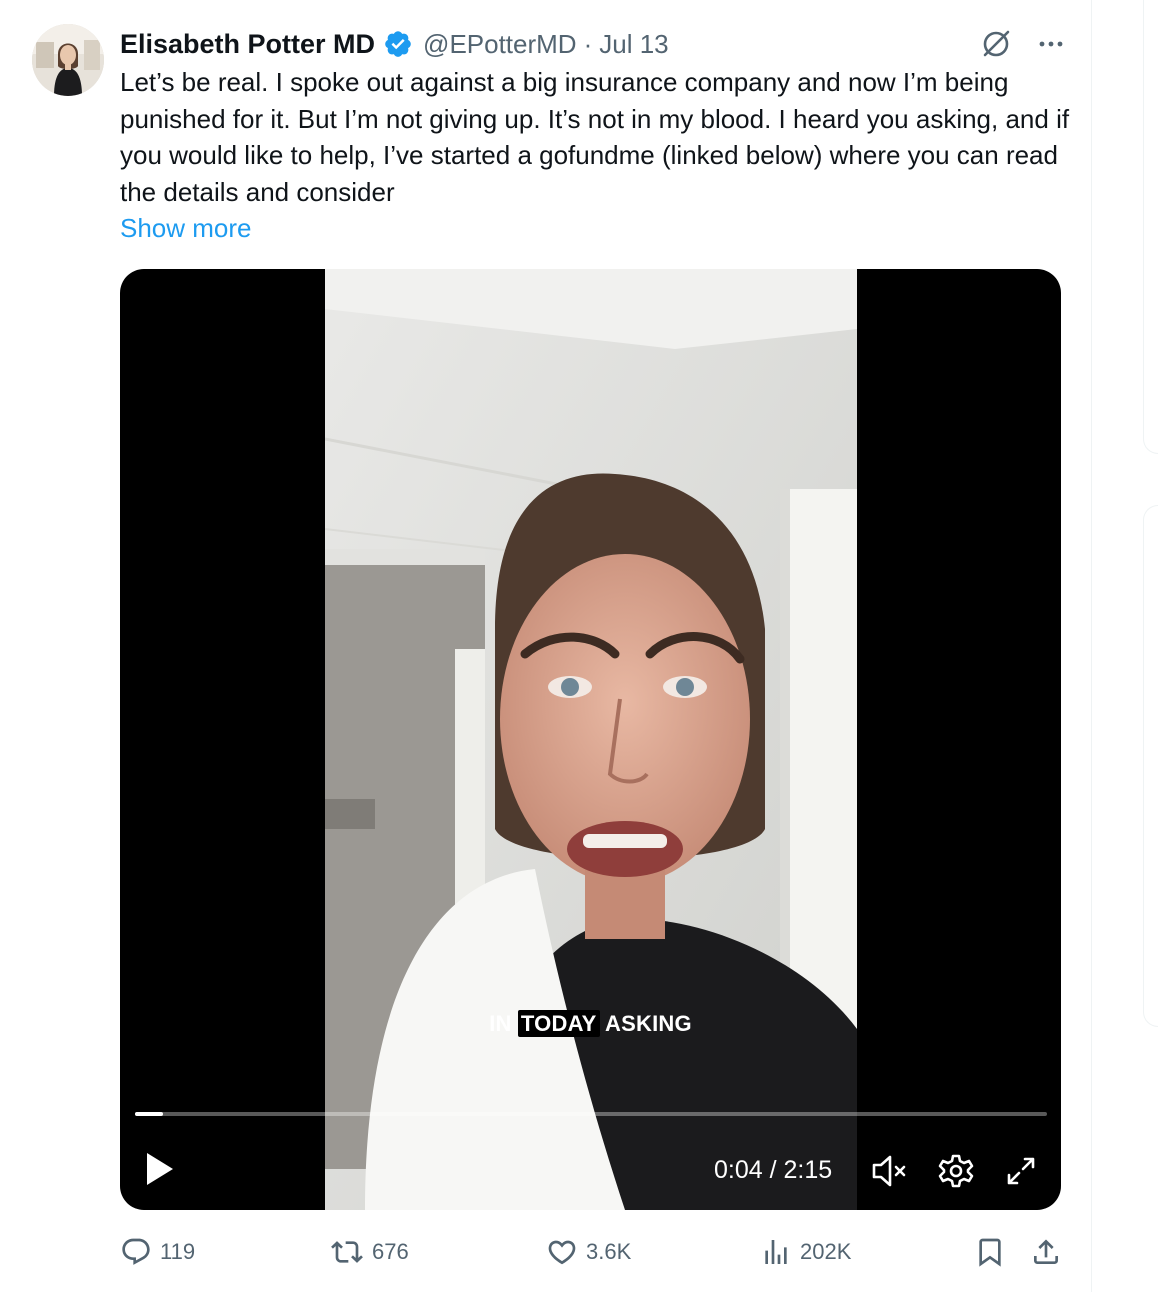 The image size is (1158, 1292). Describe the element at coordinates (890, 1171) in the screenshot. I see `mute-icon` at that location.